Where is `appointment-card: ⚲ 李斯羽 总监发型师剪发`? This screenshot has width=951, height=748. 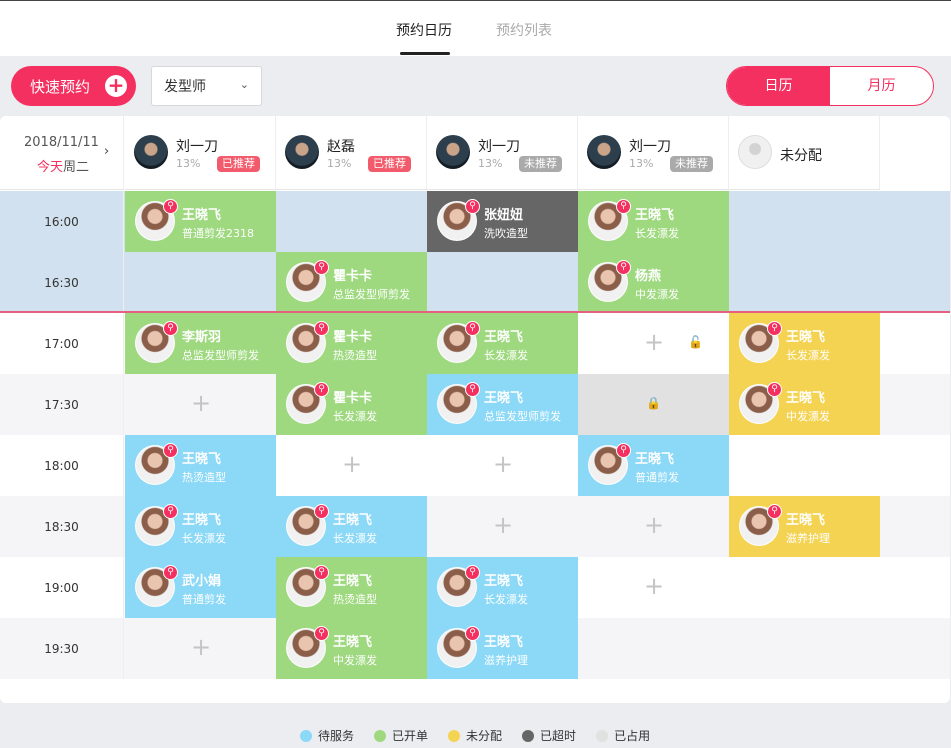
appointment-card: ⚲ 李斯羽 总监发型师剪发 is located at coordinates (200, 343).